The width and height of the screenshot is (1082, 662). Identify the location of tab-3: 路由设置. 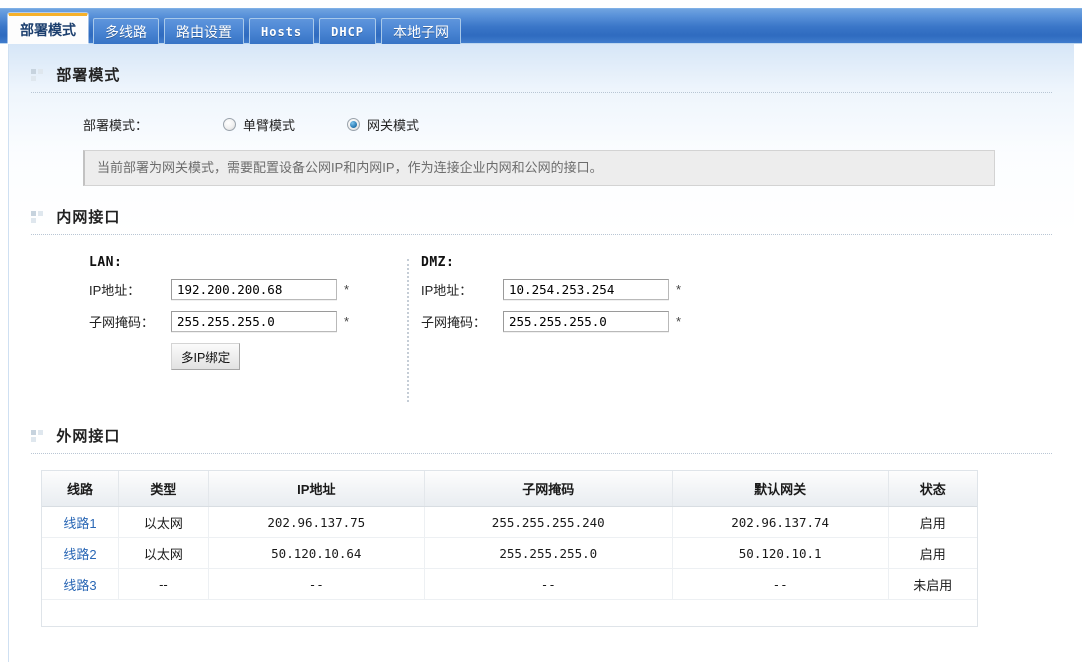
(204, 31).